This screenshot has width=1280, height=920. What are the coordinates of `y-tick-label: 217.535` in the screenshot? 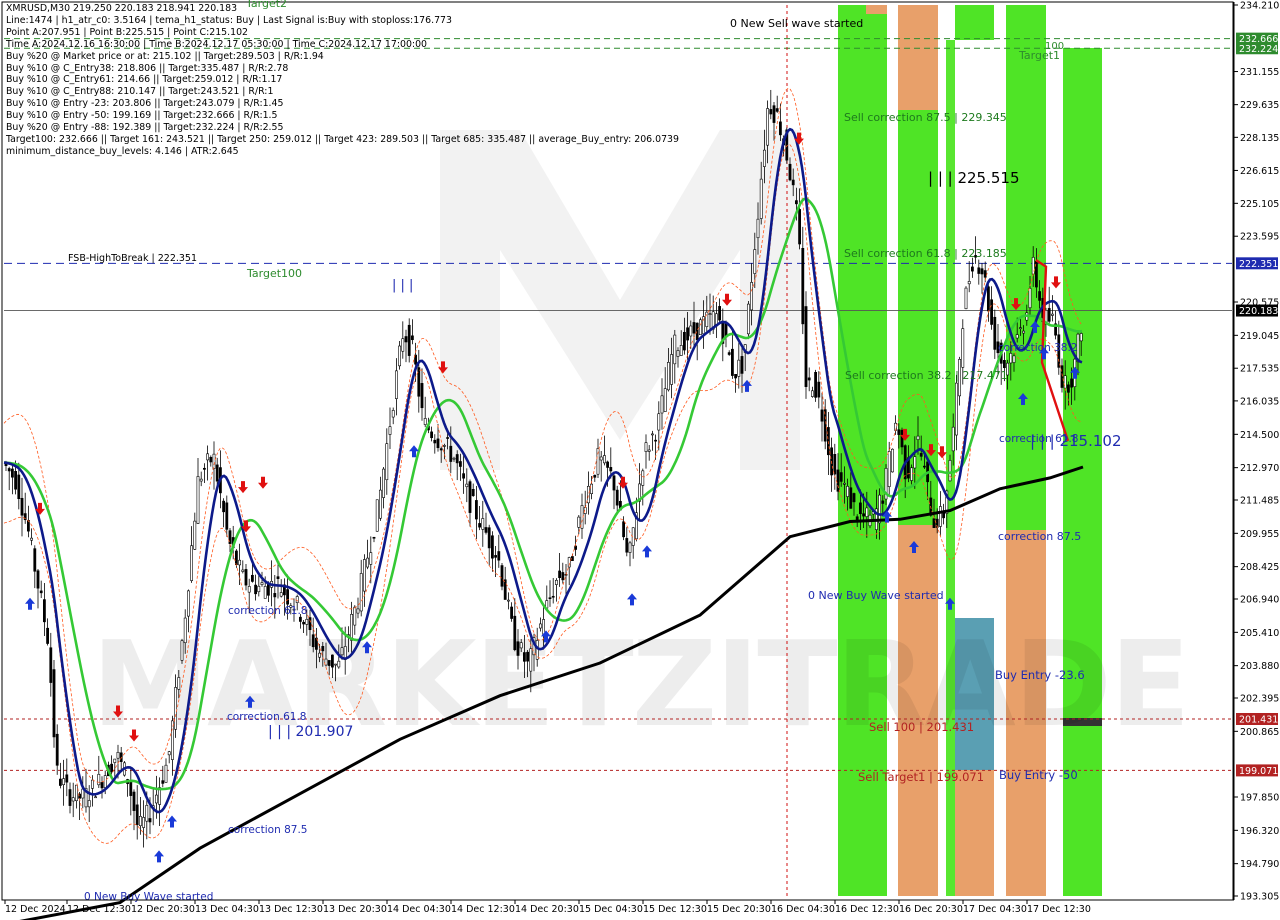 It's located at (1259, 369).